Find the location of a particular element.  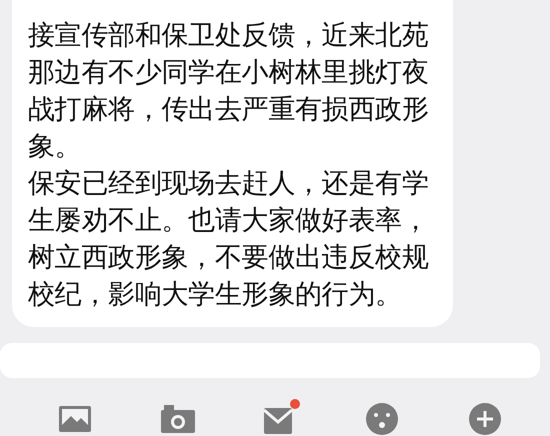

picture-icon is located at coordinates (75, 419).